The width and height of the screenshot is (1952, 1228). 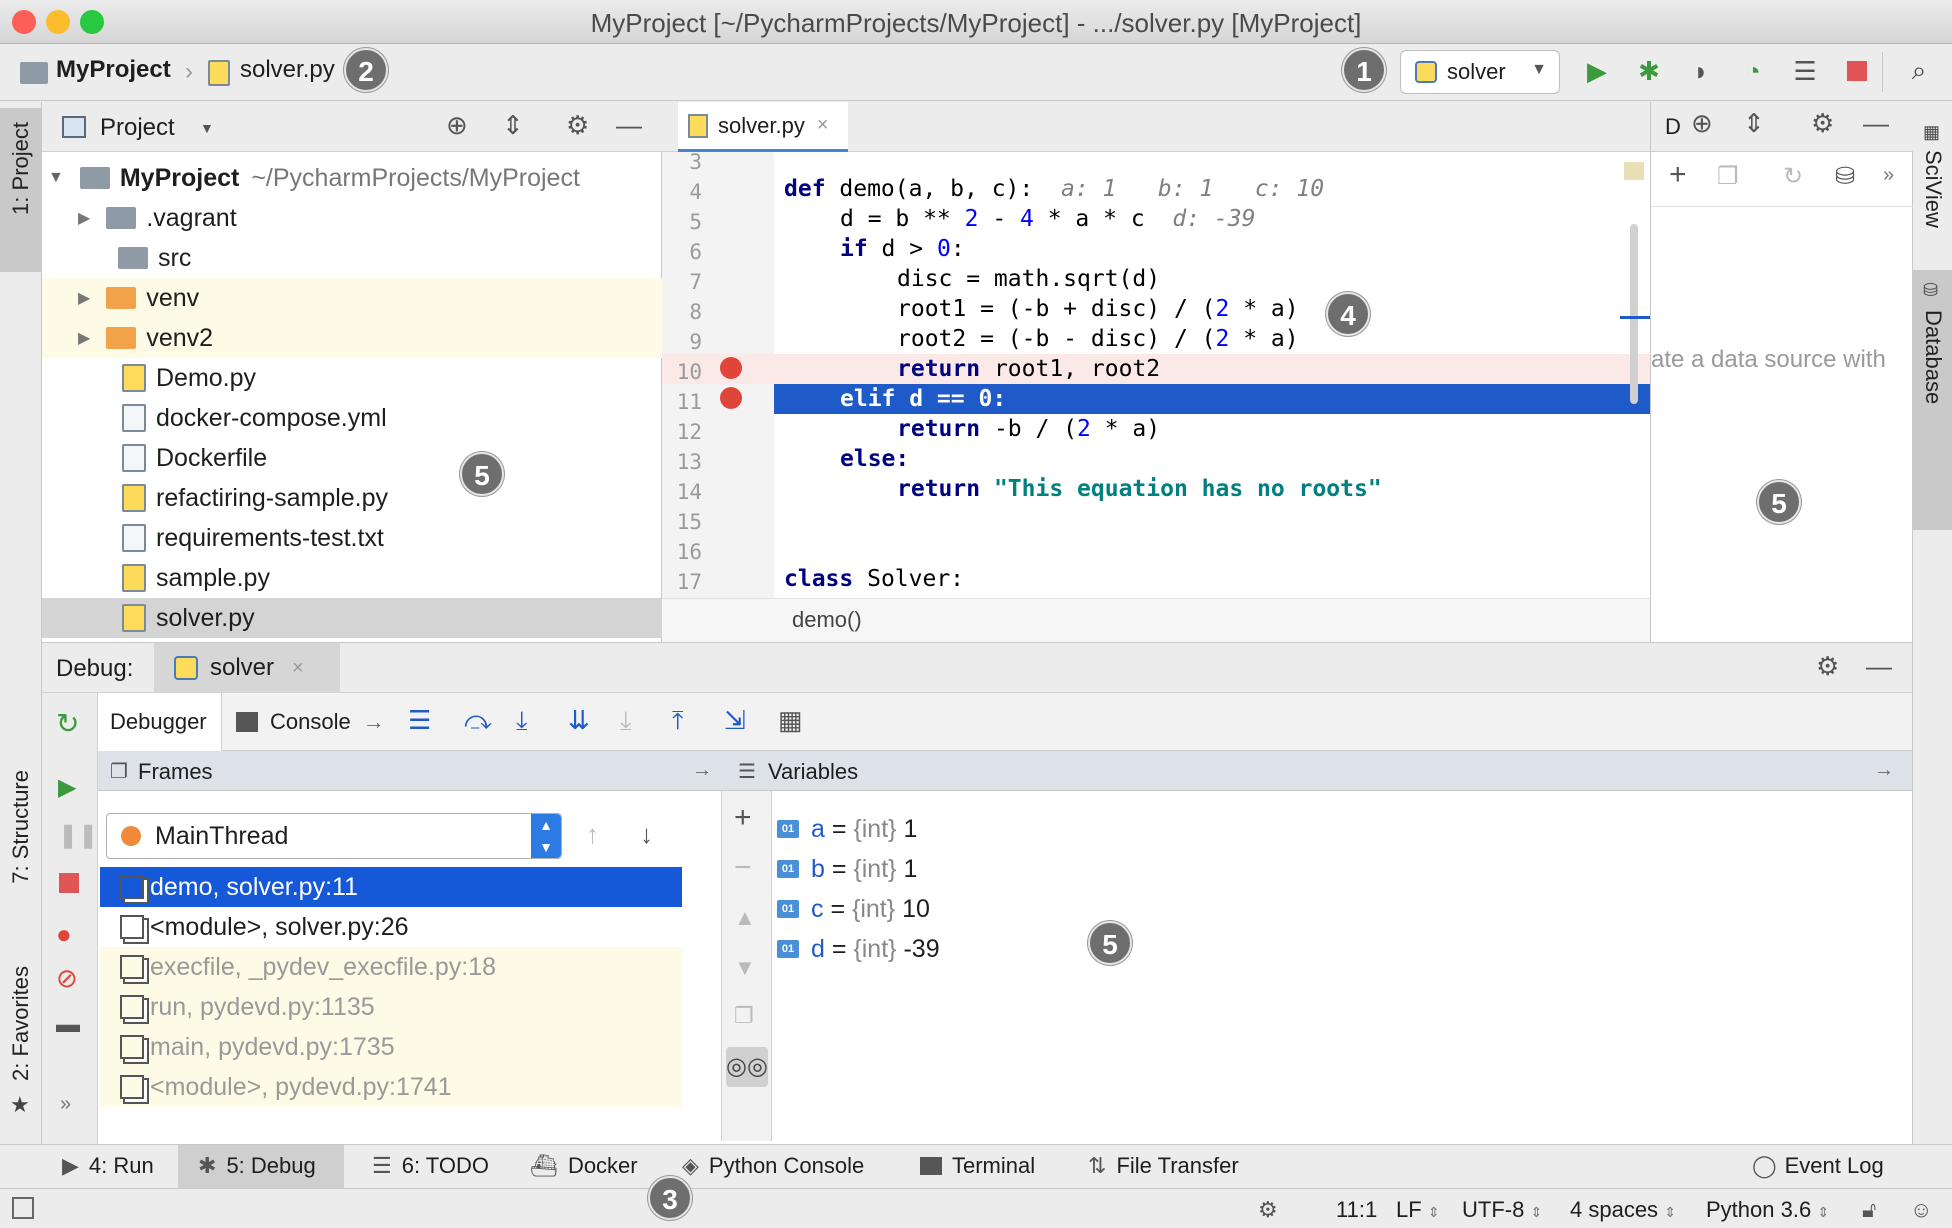 What do you see at coordinates (1054, 189) in the screenshot?
I see `code-line-4: def demo(a, b, c): a: 1 b: 1 c: 10` at bounding box center [1054, 189].